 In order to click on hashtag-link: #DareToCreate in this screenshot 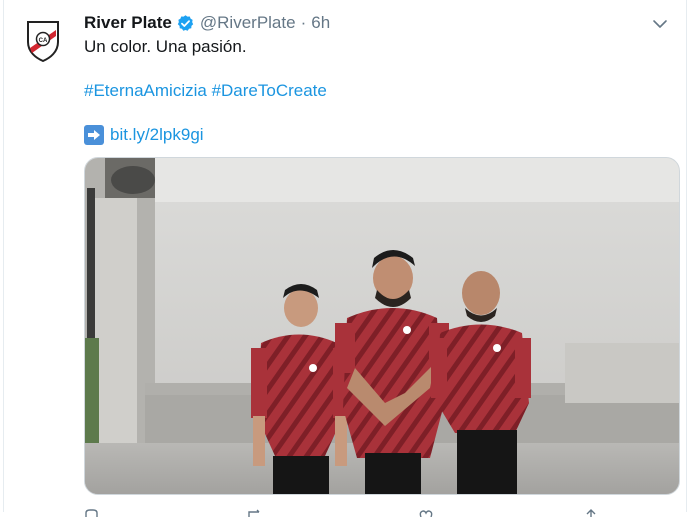, I will do `click(269, 90)`.